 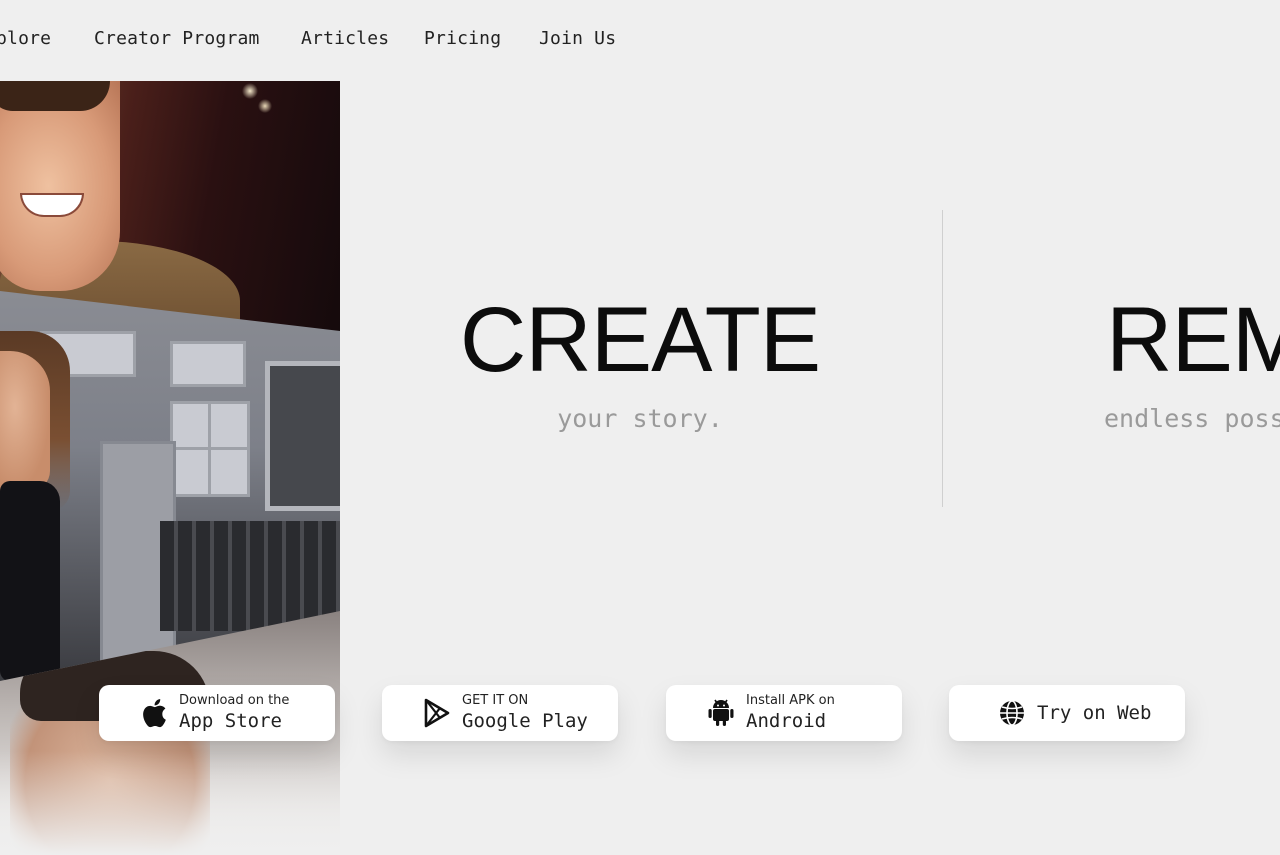 I want to click on hero-subtitle-second: endless poss, so click(x=1192, y=418).